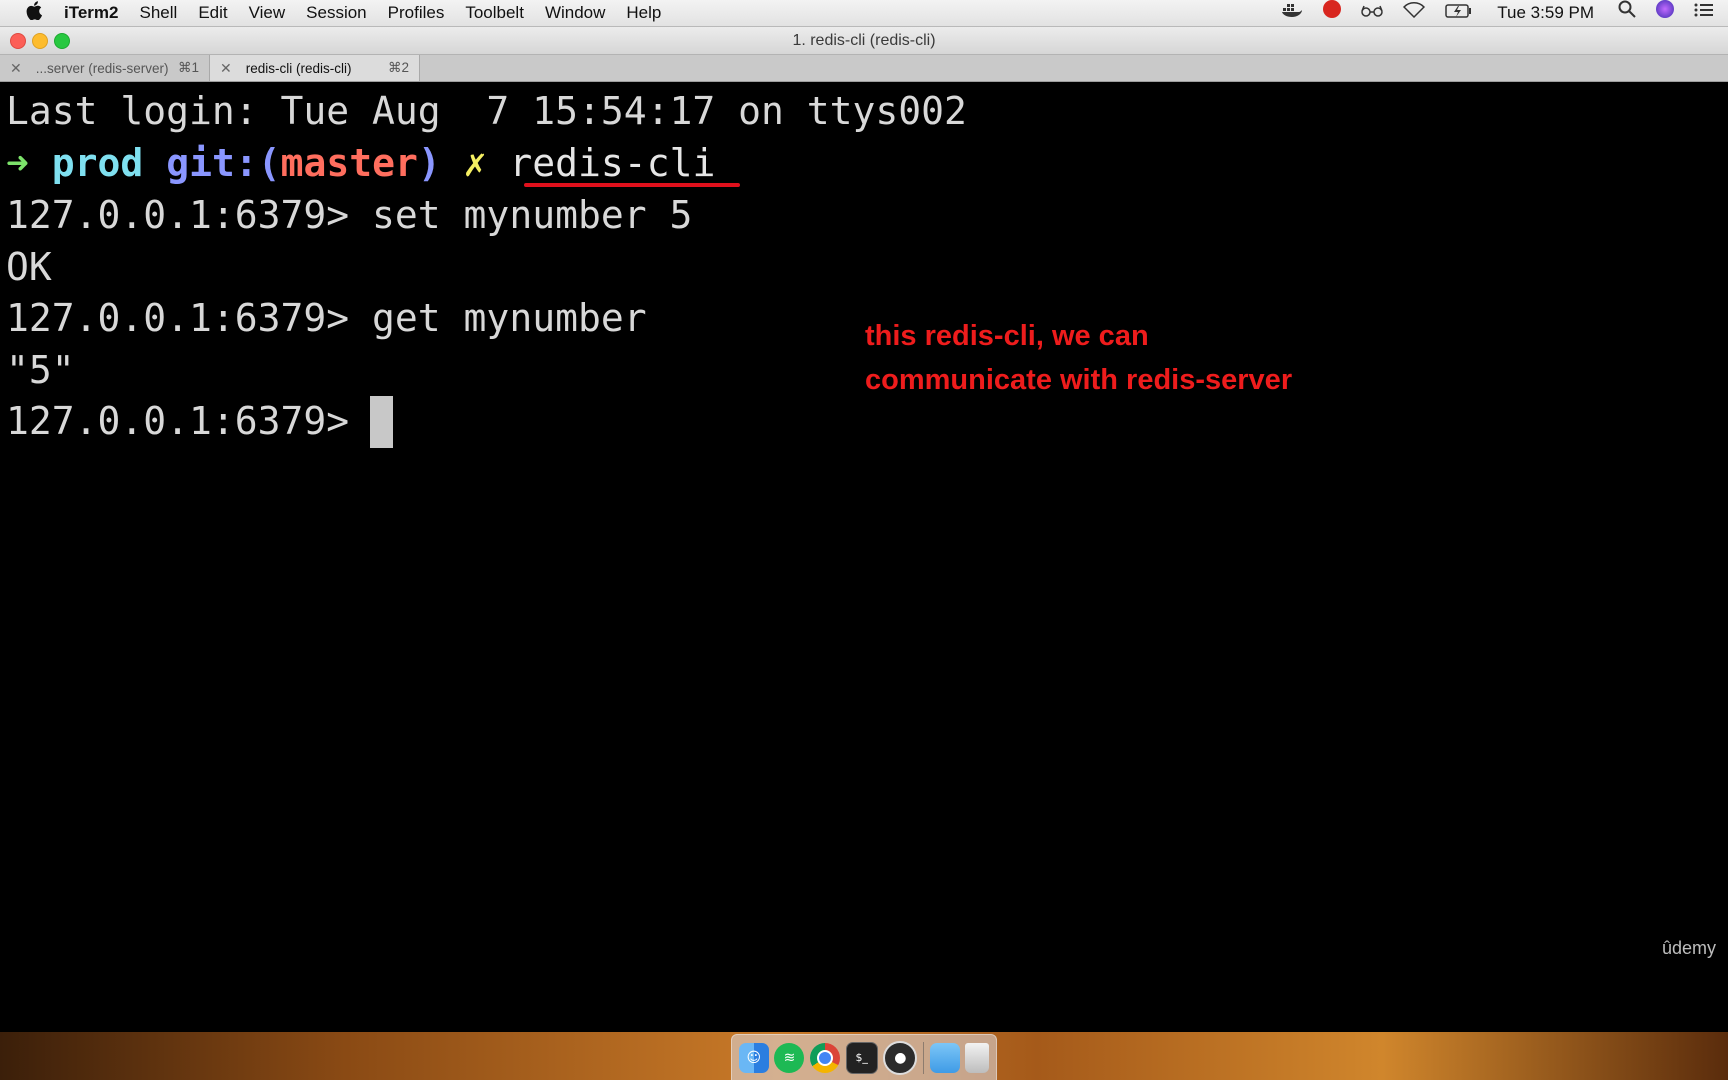  Describe the element at coordinates (753, 1057) in the screenshot. I see `finder-icon: ☺` at that location.